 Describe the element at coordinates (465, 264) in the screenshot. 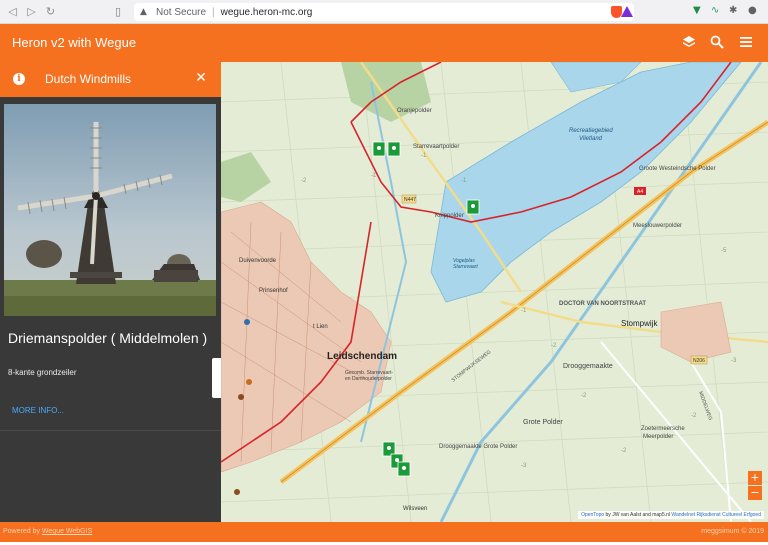

I see `map-label-starrevaart: Vogelplas Starrevaart` at that location.